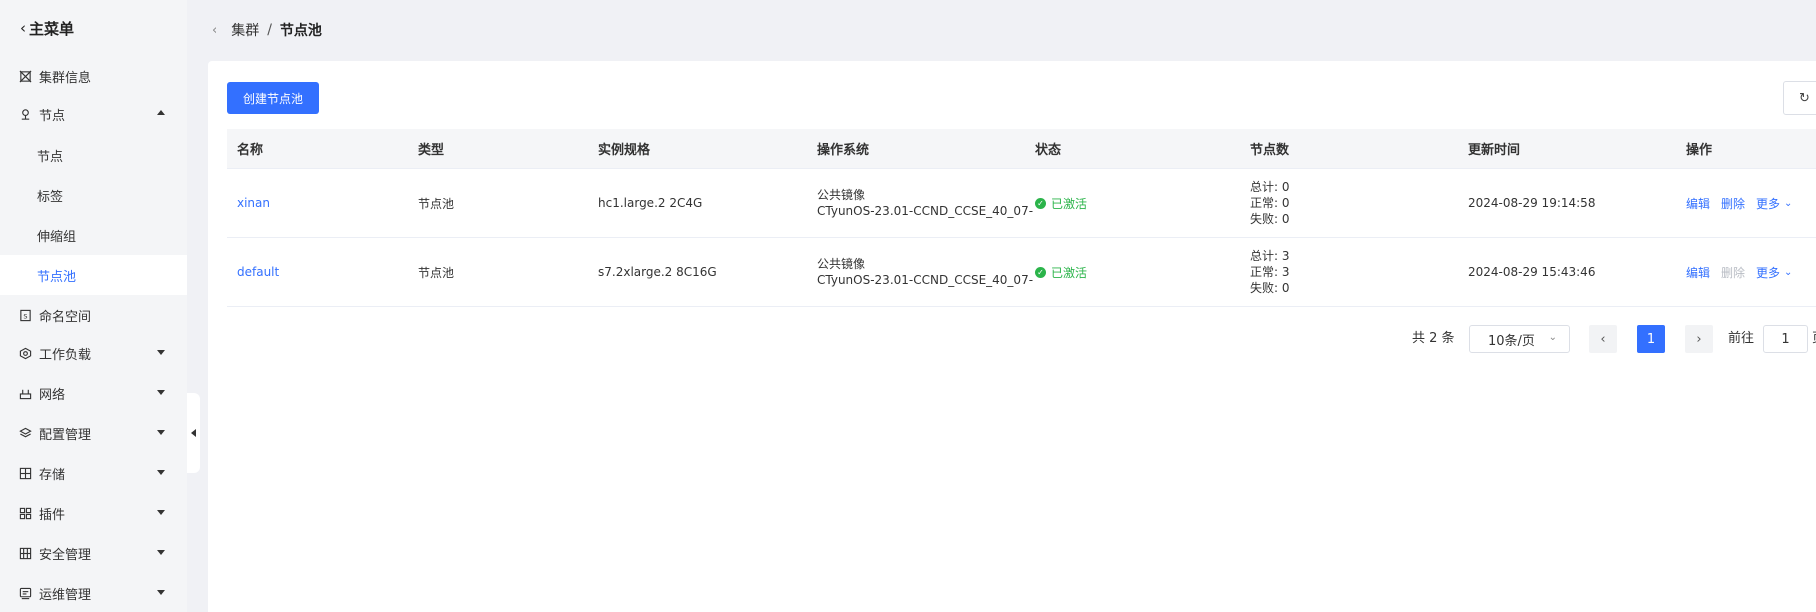  What do you see at coordinates (1785, 339) in the screenshot?
I see `goto-page-input` at bounding box center [1785, 339].